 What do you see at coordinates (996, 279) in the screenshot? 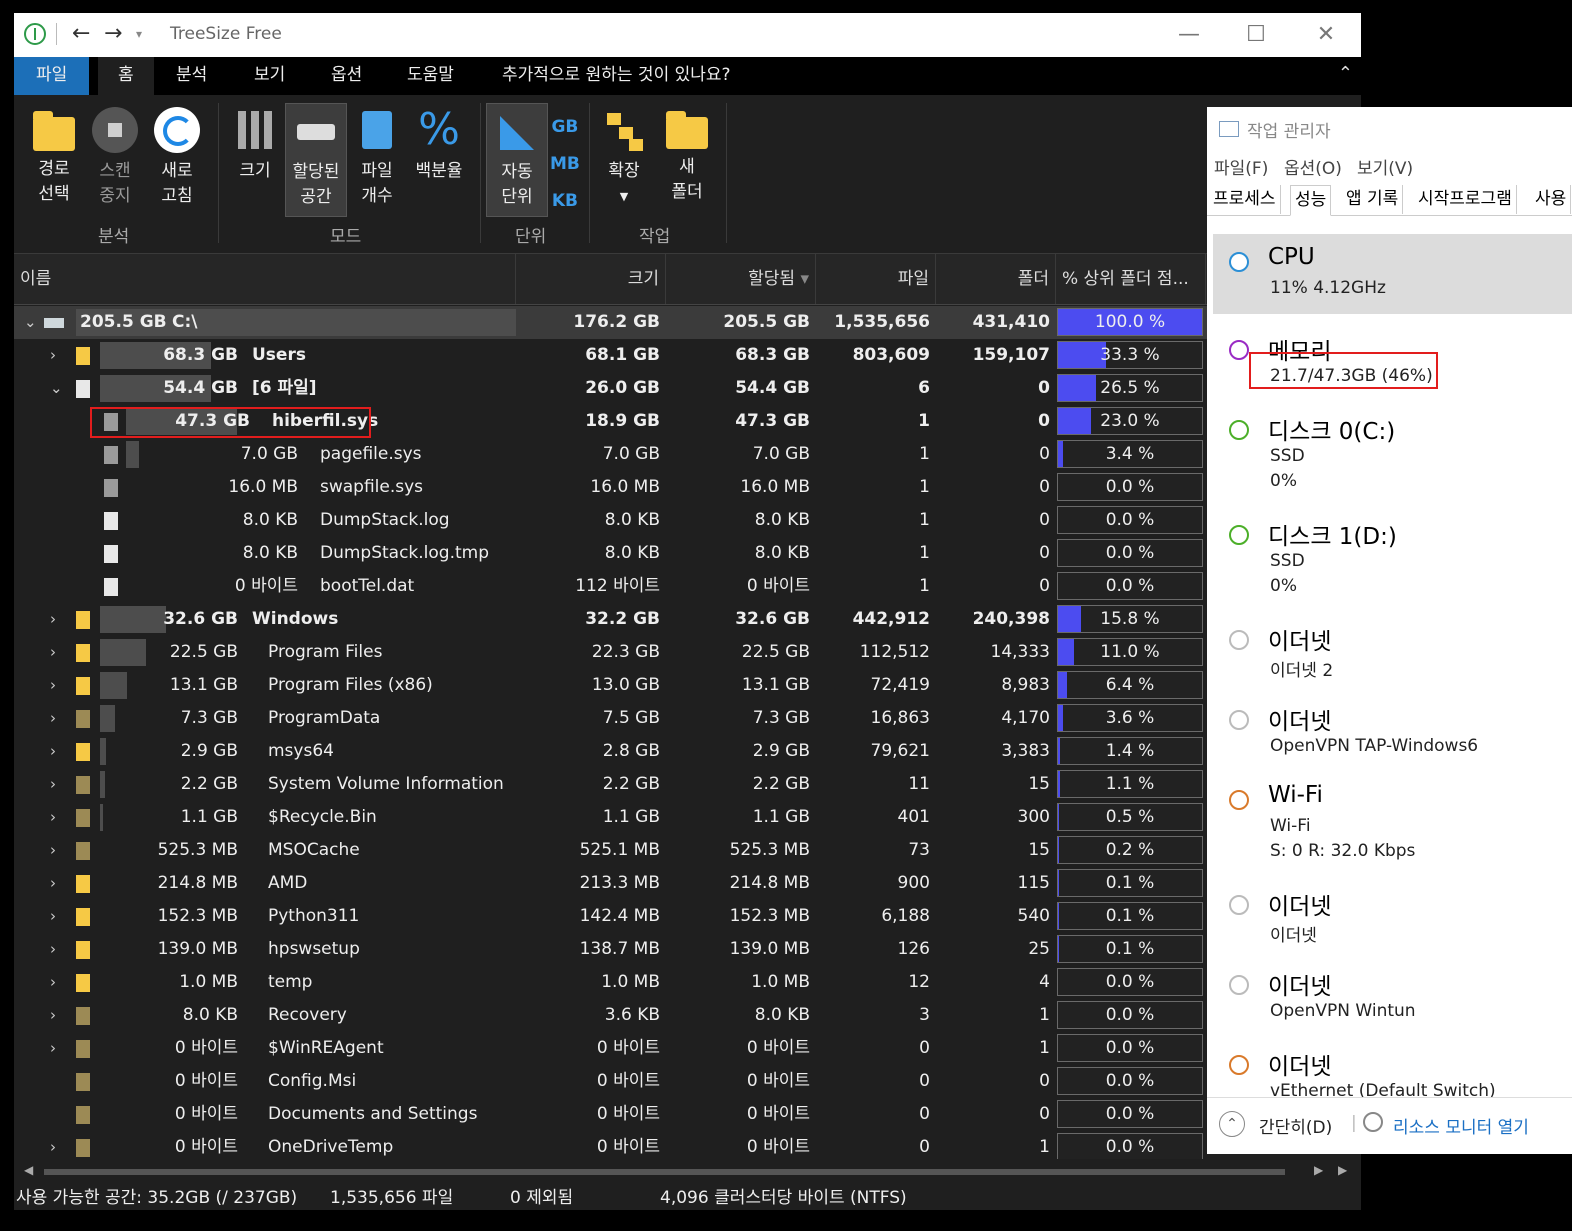
I see `column-folders: 폴더` at bounding box center [996, 279].